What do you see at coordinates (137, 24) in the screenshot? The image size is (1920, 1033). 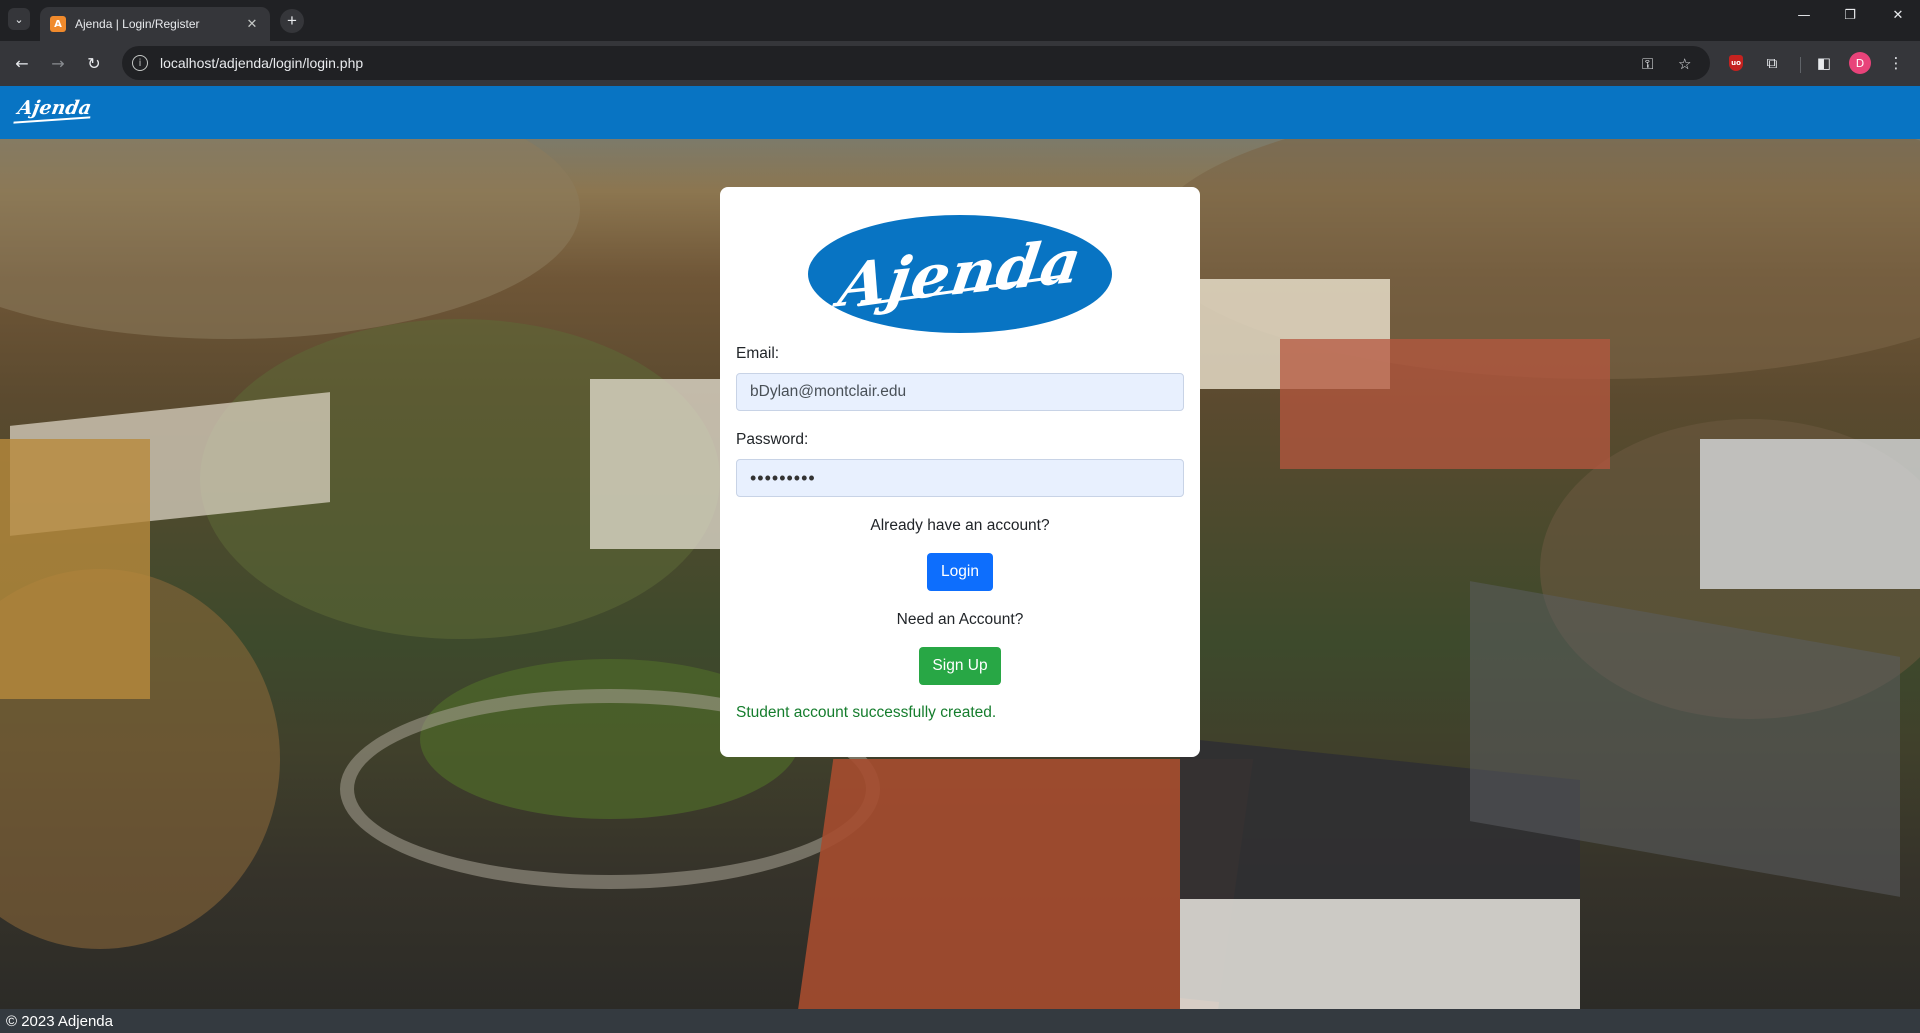 I see `tab-title: Ajenda | Login/Register` at bounding box center [137, 24].